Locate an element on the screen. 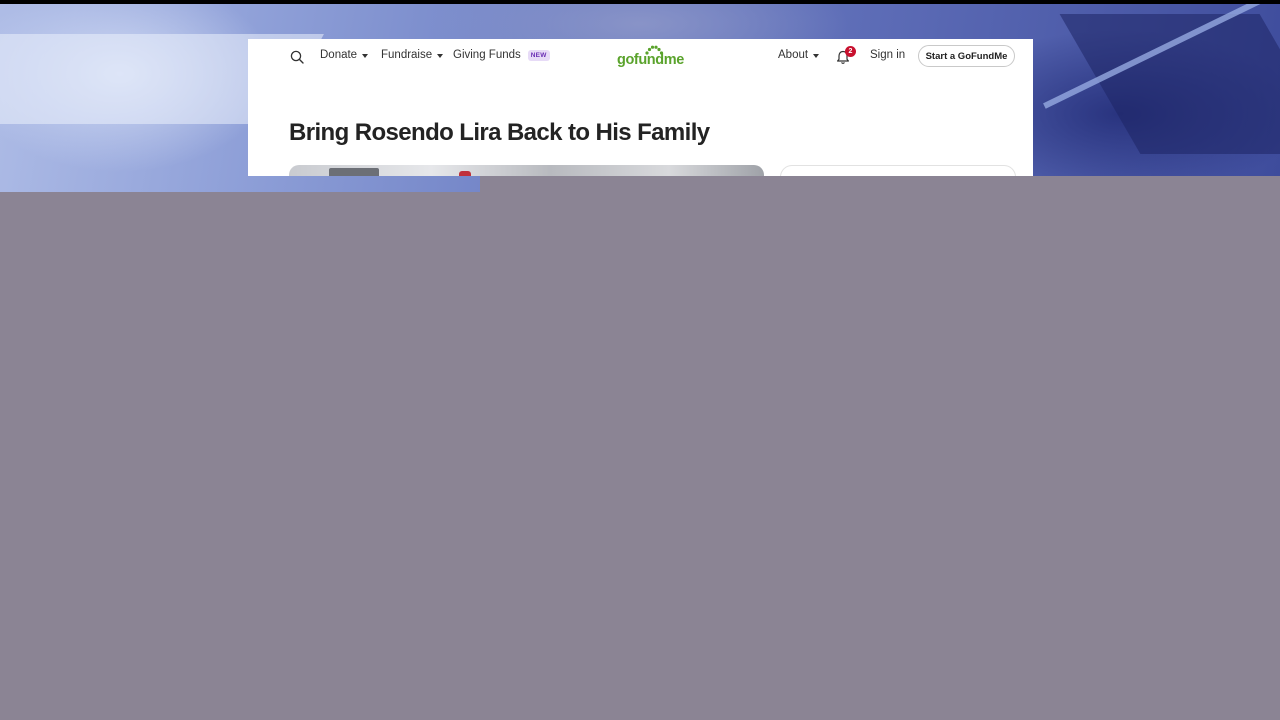 This screenshot has height=720, width=1280. giving-funds-link: Giving Funds NEW is located at coordinates (501, 55).